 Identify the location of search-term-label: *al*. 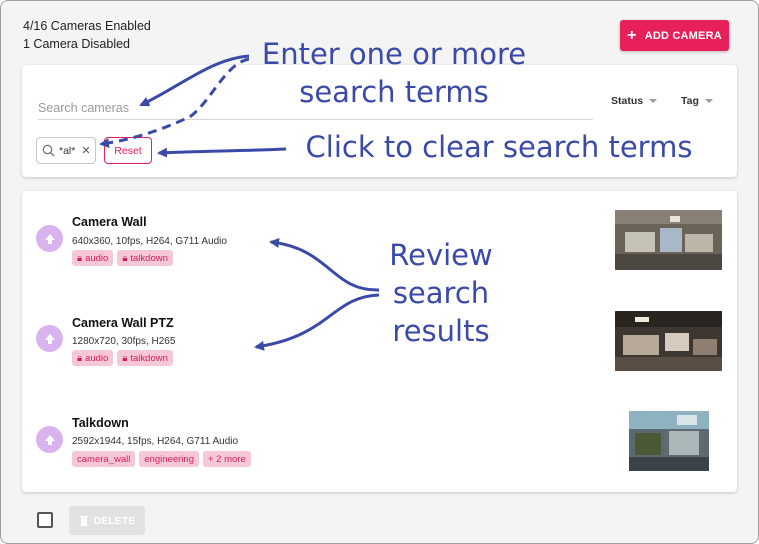
(67, 150).